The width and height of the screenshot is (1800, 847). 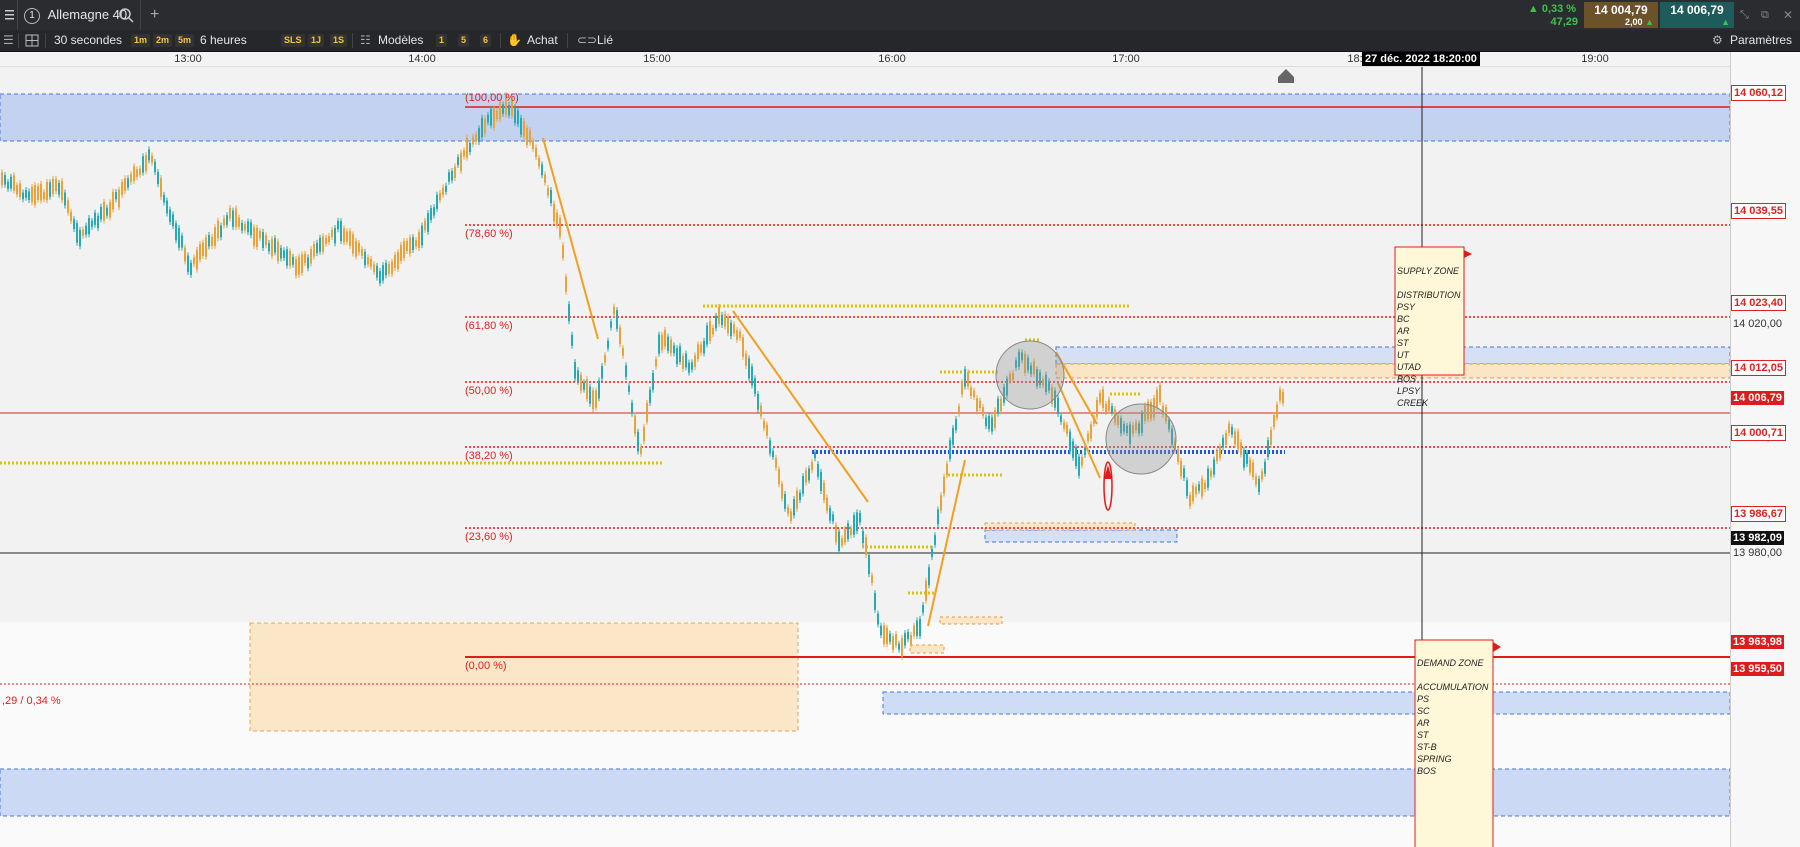 I want to click on period-select: 6 heures, so click(x=223, y=40).